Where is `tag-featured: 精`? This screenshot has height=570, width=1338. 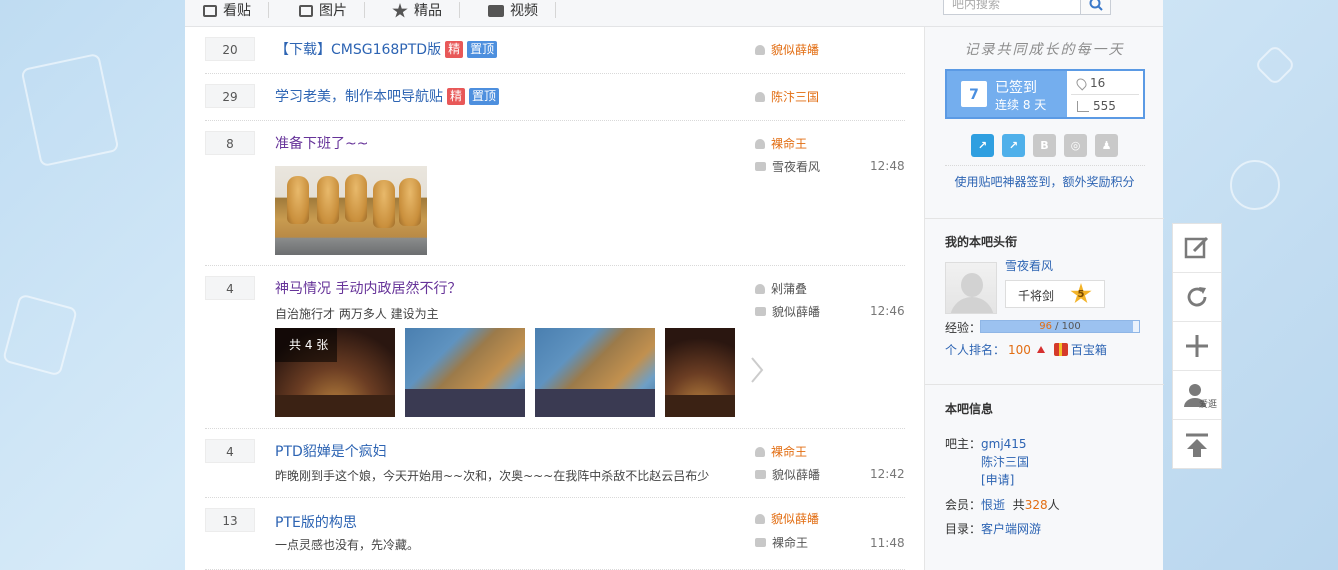 tag-featured: 精 is located at coordinates (456, 96).